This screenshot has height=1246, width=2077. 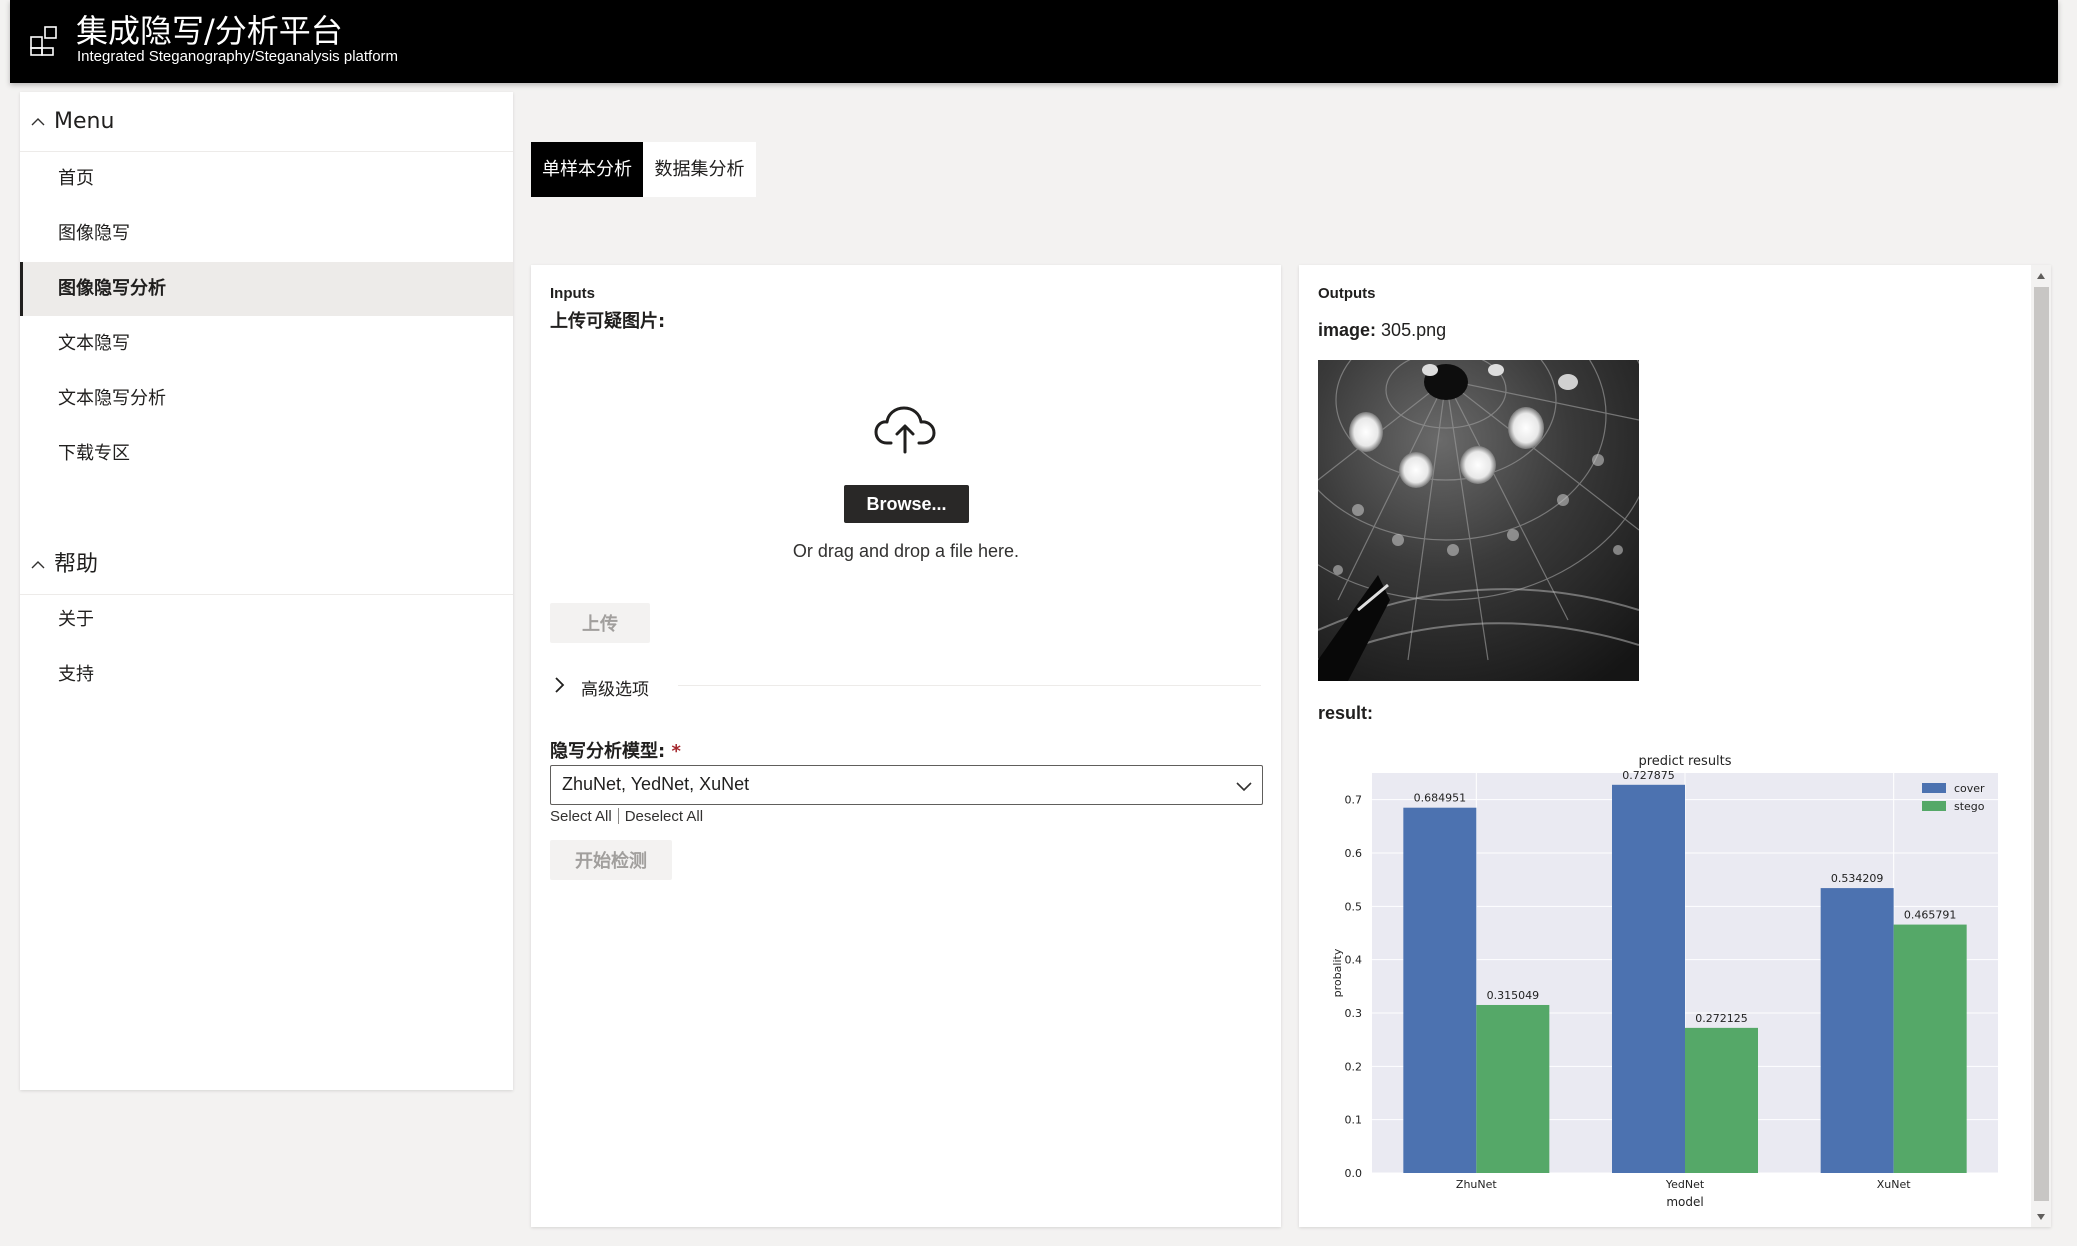 I want to click on sidebar-item-label: 关于, so click(x=76, y=619).